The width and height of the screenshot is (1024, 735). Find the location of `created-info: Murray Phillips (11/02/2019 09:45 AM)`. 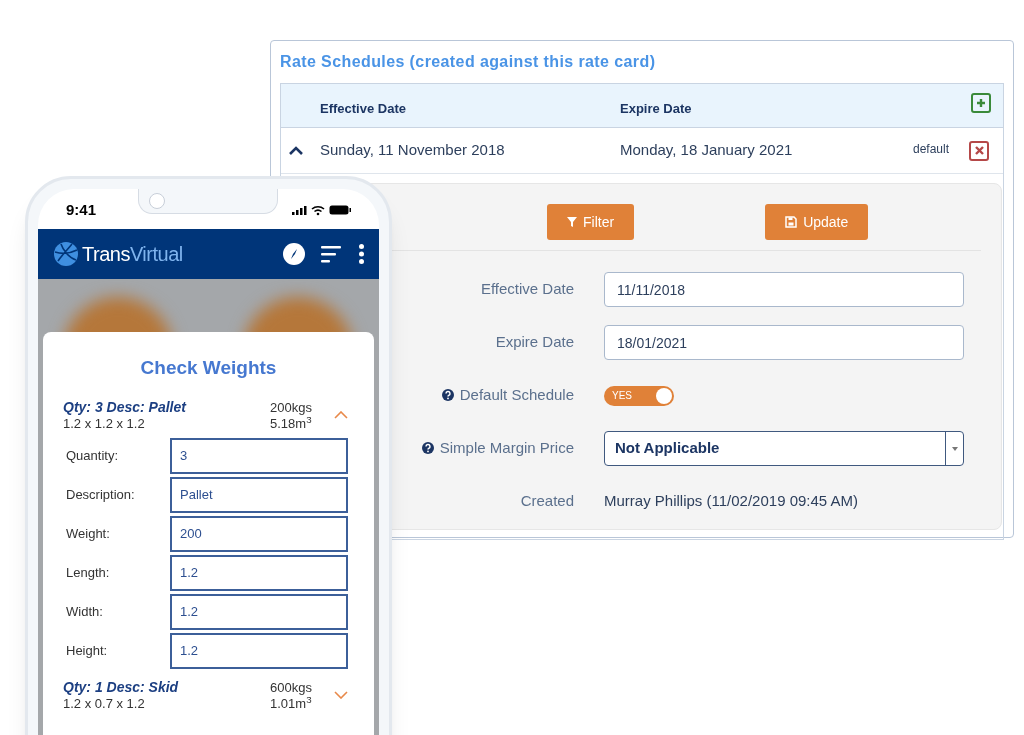

created-info: Murray Phillips (11/02/2019 09:45 AM) is located at coordinates (732, 501).